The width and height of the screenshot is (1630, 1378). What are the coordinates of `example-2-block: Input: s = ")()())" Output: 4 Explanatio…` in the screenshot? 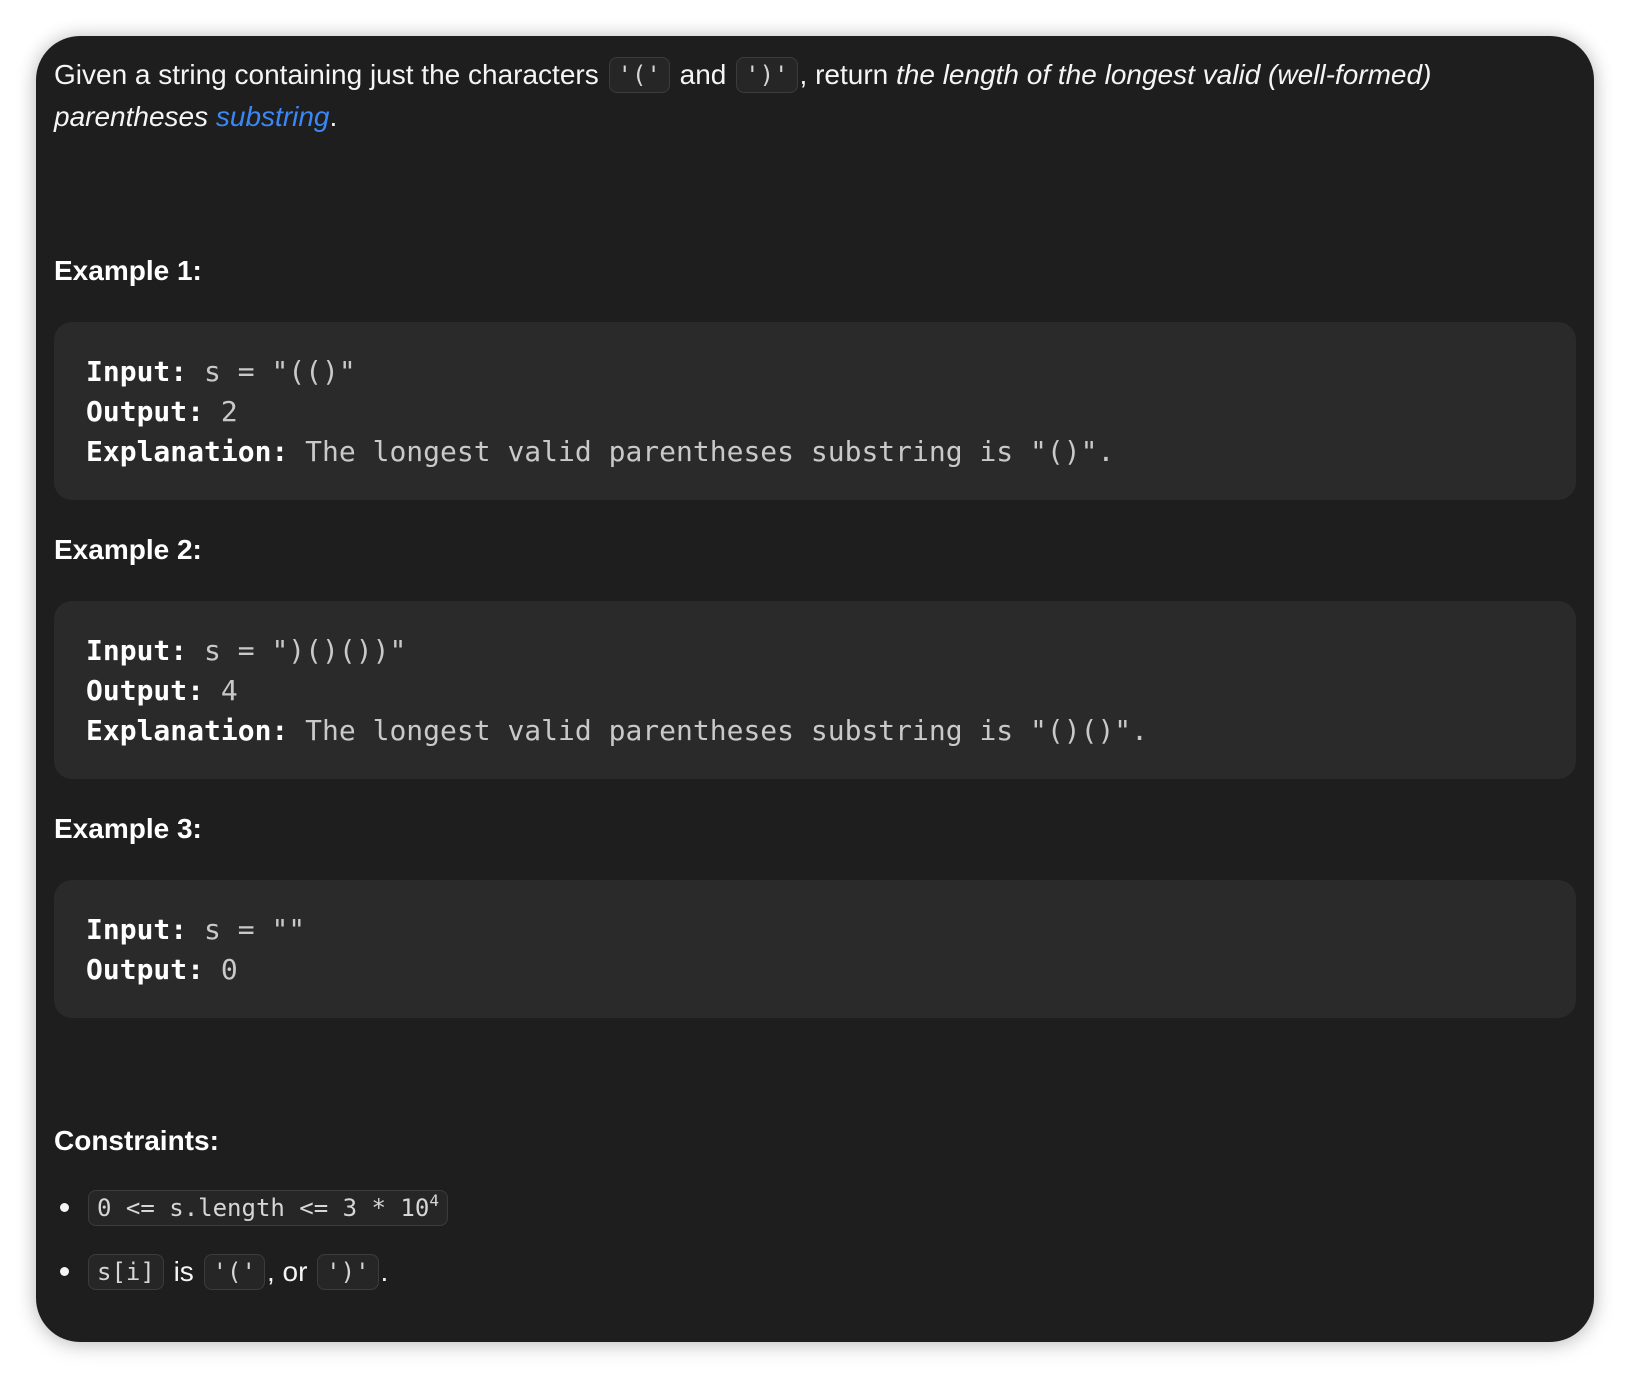 It's located at (815, 690).